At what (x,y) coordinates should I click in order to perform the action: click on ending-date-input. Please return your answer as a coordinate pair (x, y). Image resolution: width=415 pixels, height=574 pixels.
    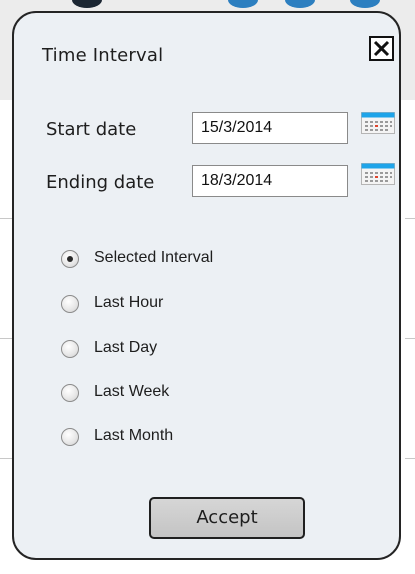
    Looking at the image, I should click on (270, 181).